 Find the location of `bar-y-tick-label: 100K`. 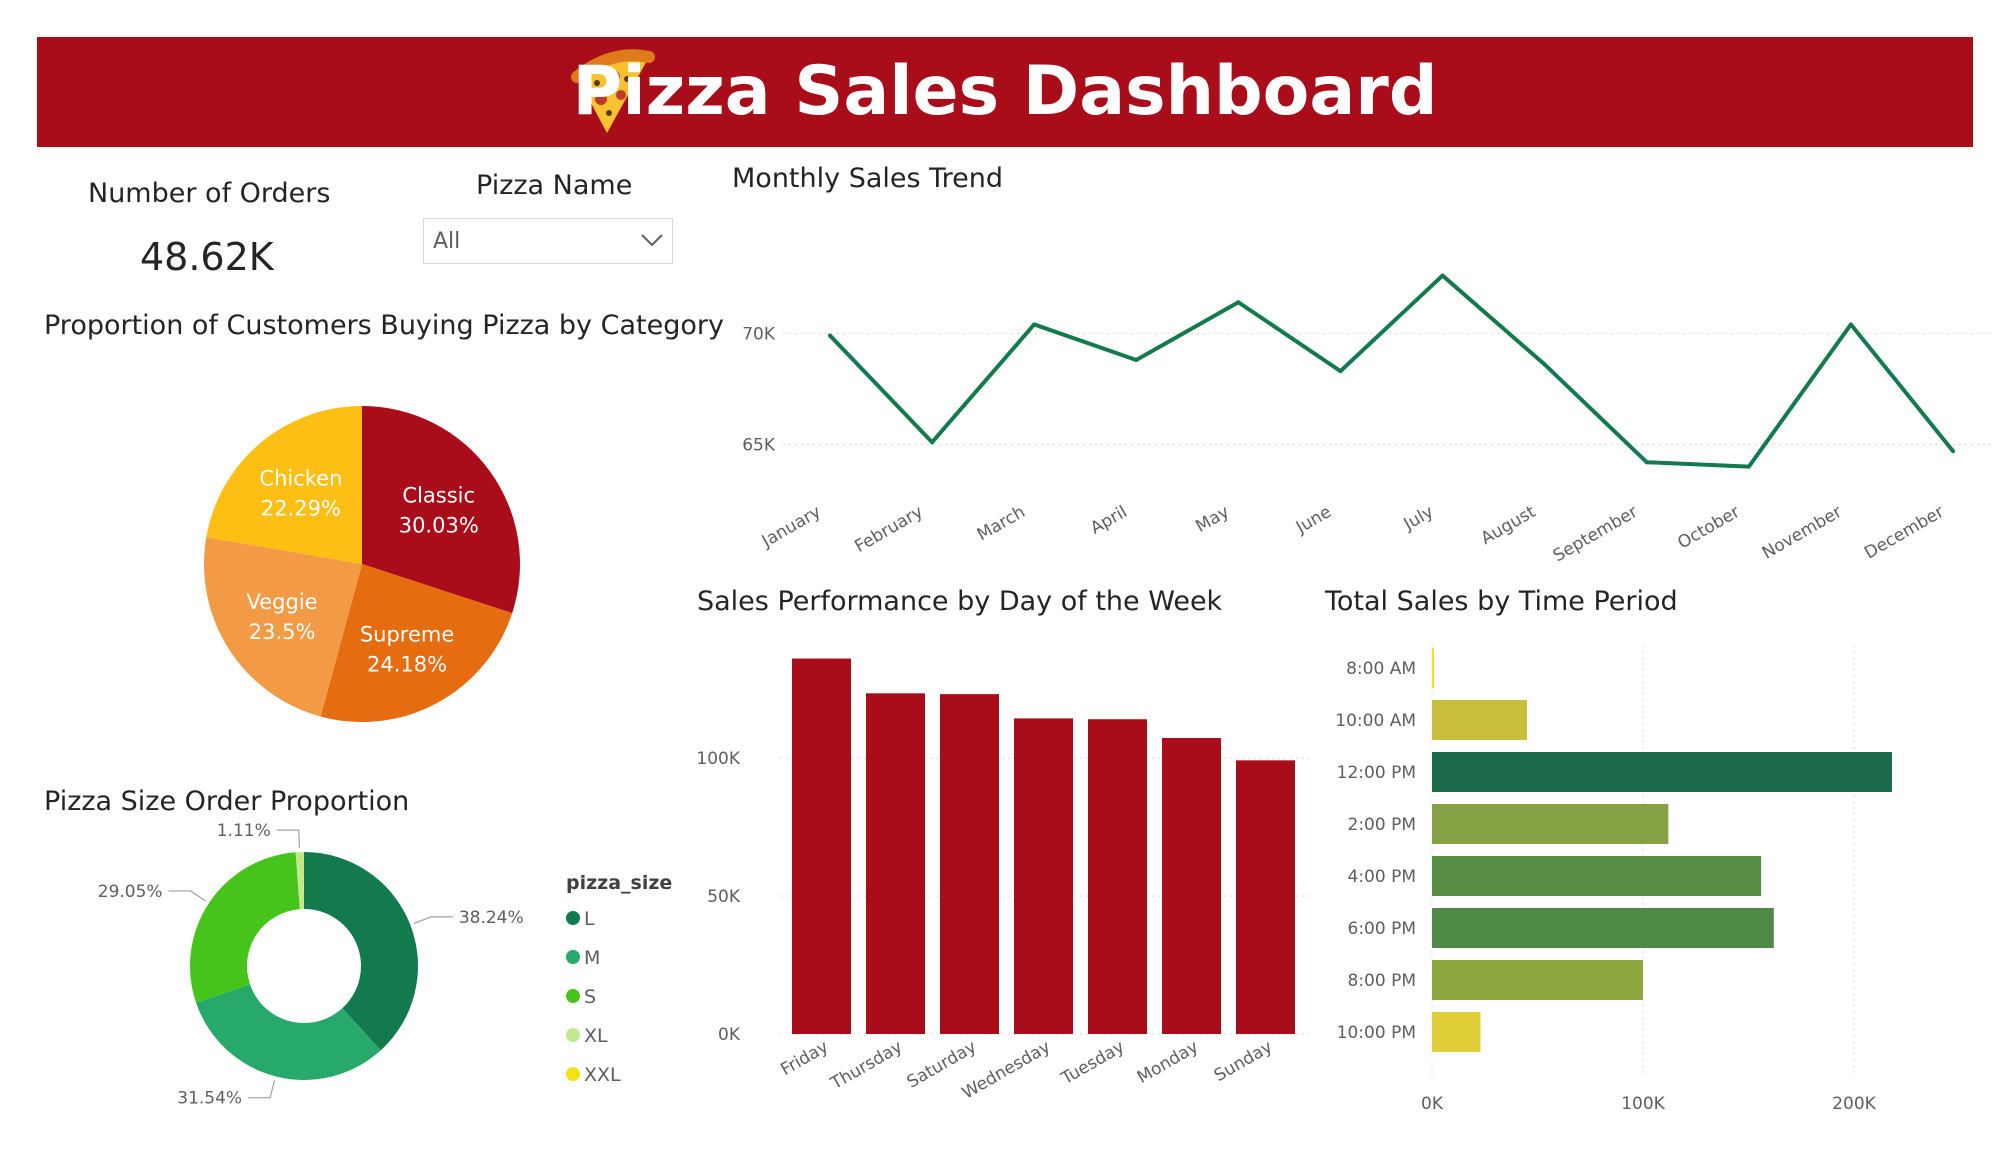

bar-y-tick-label: 100K is located at coordinates (718, 759).